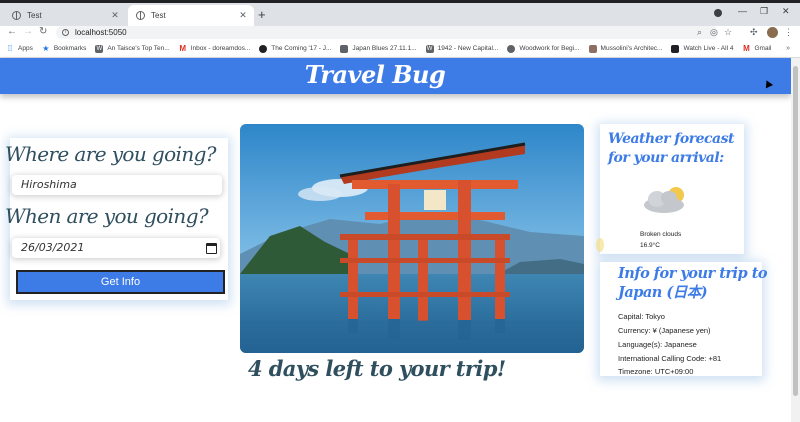 The height and width of the screenshot is (422, 800). I want to click on bookmark-gmail: M Gmail, so click(756, 48).